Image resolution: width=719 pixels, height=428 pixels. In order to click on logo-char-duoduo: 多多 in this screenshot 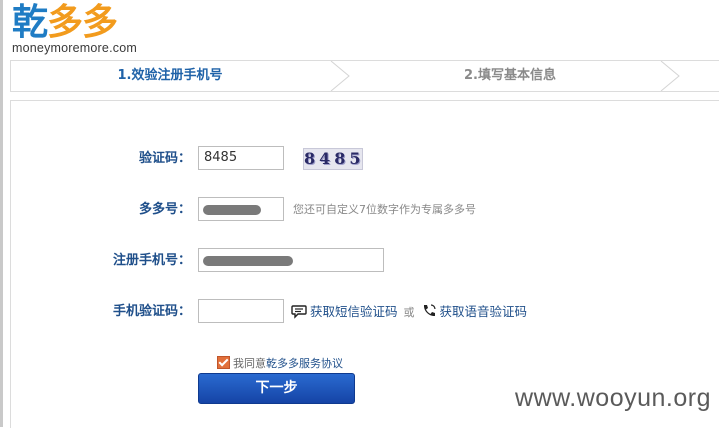, I will do `click(82, 22)`.